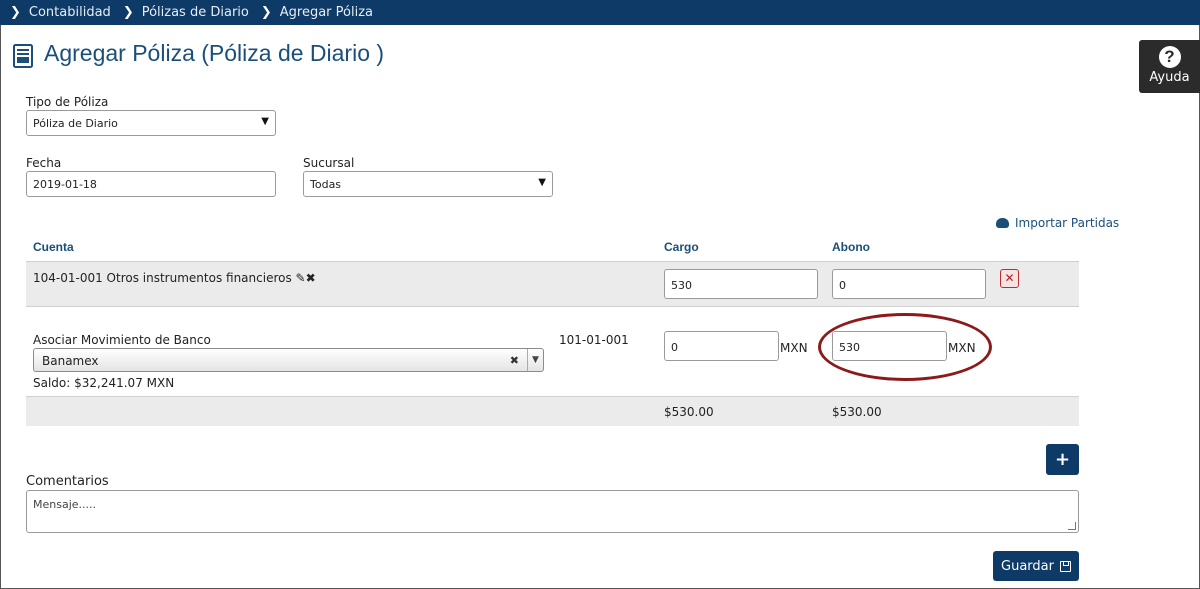 The width and height of the screenshot is (1200, 589). Describe the element at coordinates (67, 481) in the screenshot. I see `comments-label: Comentarios` at that location.